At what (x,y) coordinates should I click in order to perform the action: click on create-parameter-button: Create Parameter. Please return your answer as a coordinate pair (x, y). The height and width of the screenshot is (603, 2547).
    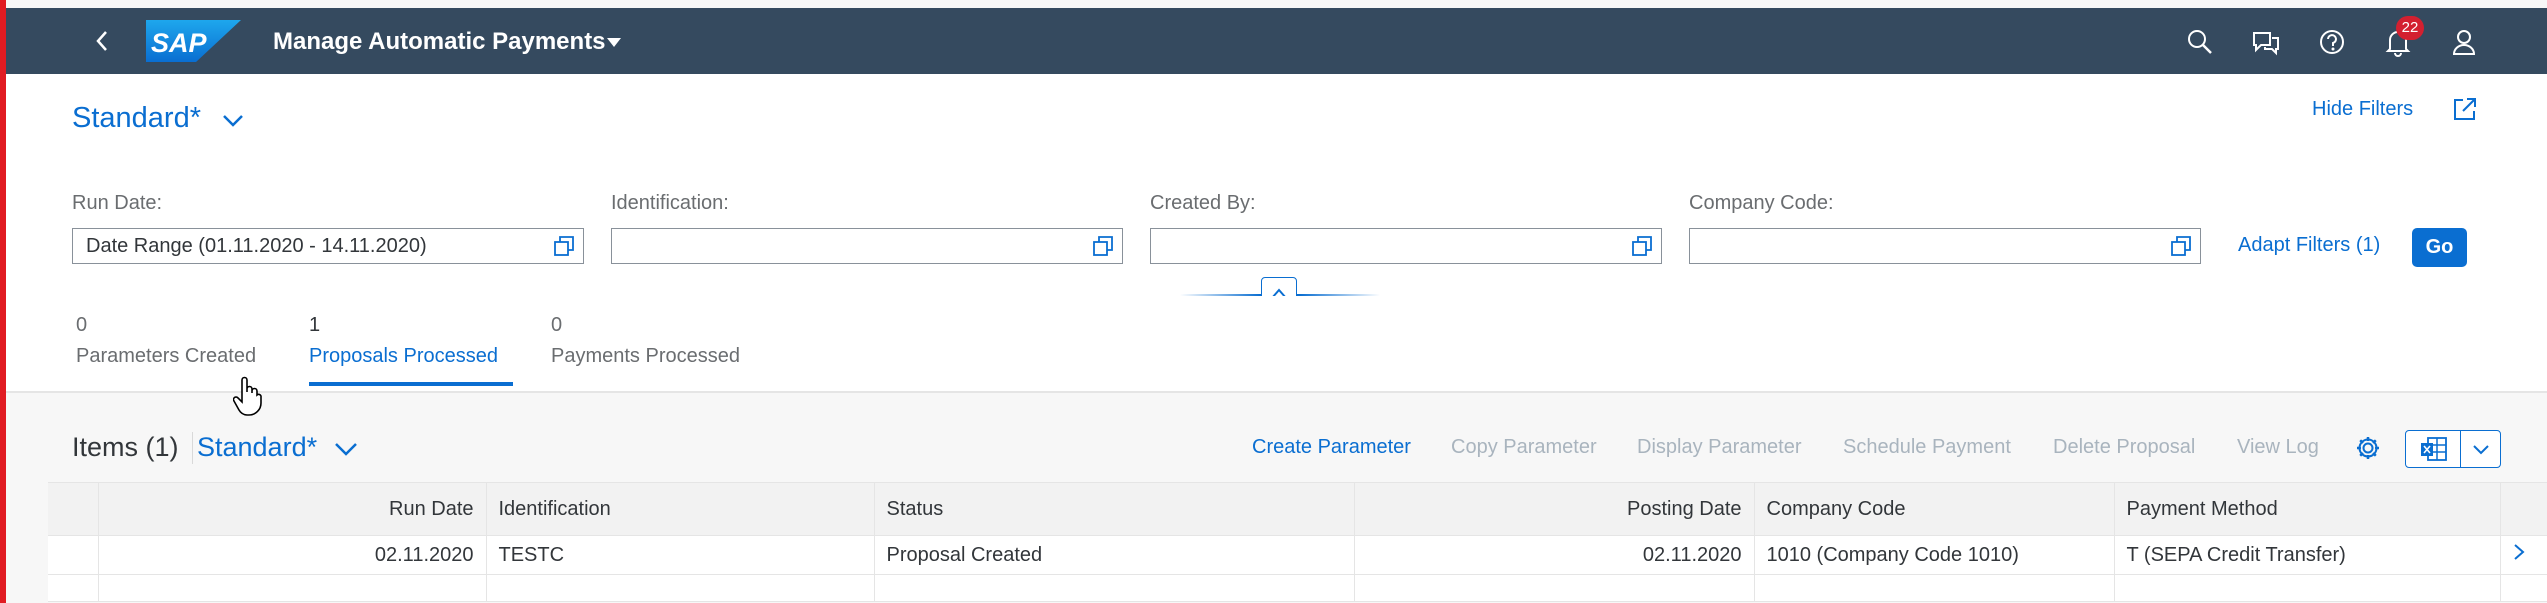
    Looking at the image, I should click on (1331, 447).